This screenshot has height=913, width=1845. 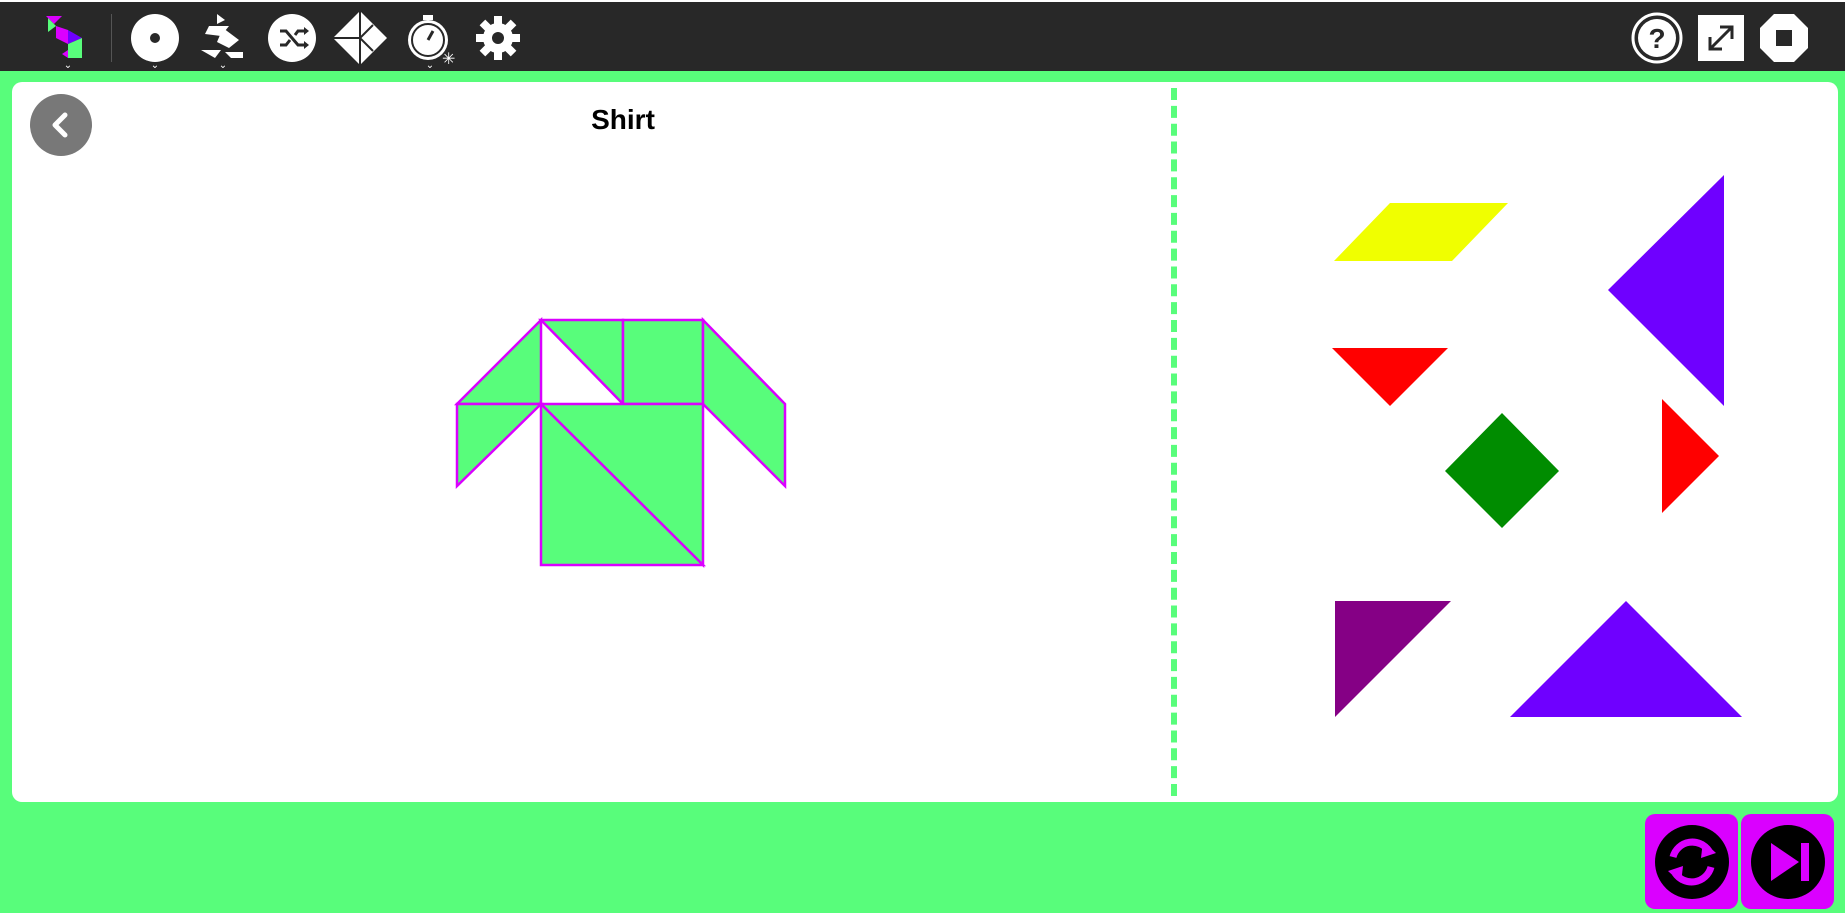 I want to click on stop-icon, so click(x=1784, y=38).